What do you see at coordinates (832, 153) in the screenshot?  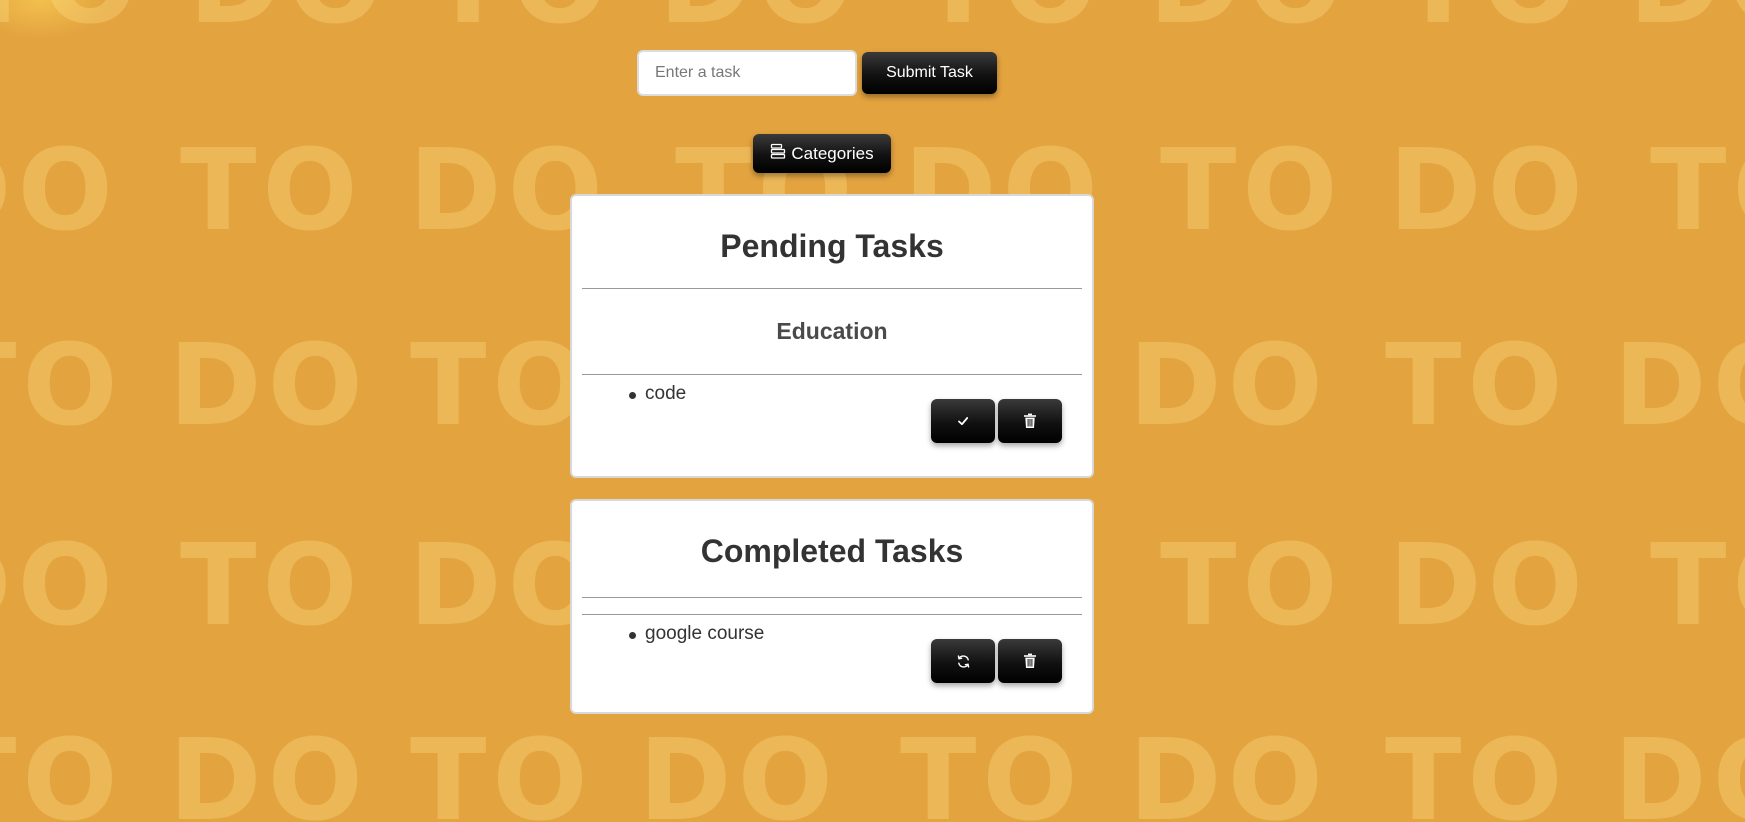 I see `categories-label: Categories` at bounding box center [832, 153].